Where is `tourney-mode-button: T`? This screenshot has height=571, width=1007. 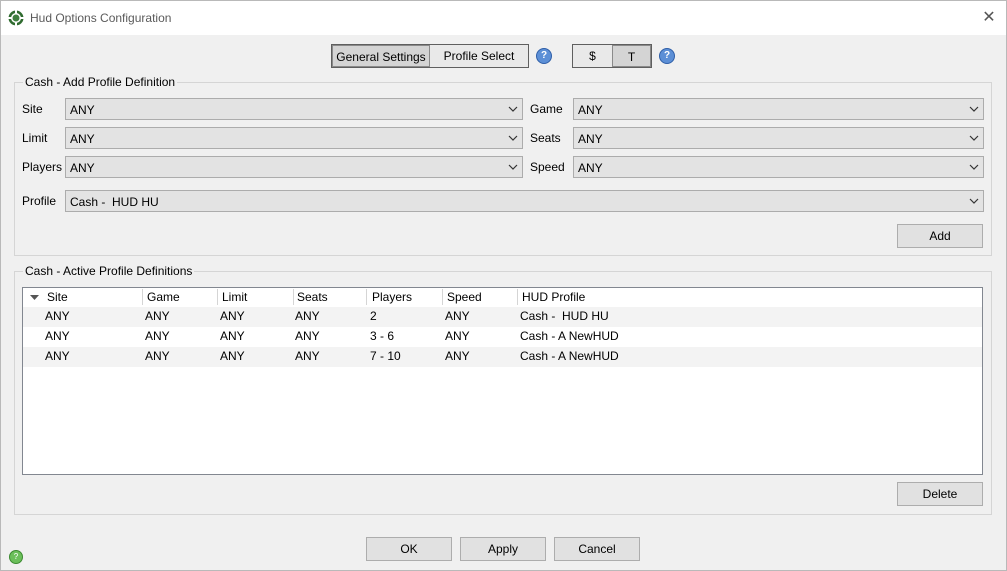 tourney-mode-button: T is located at coordinates (631, 56).